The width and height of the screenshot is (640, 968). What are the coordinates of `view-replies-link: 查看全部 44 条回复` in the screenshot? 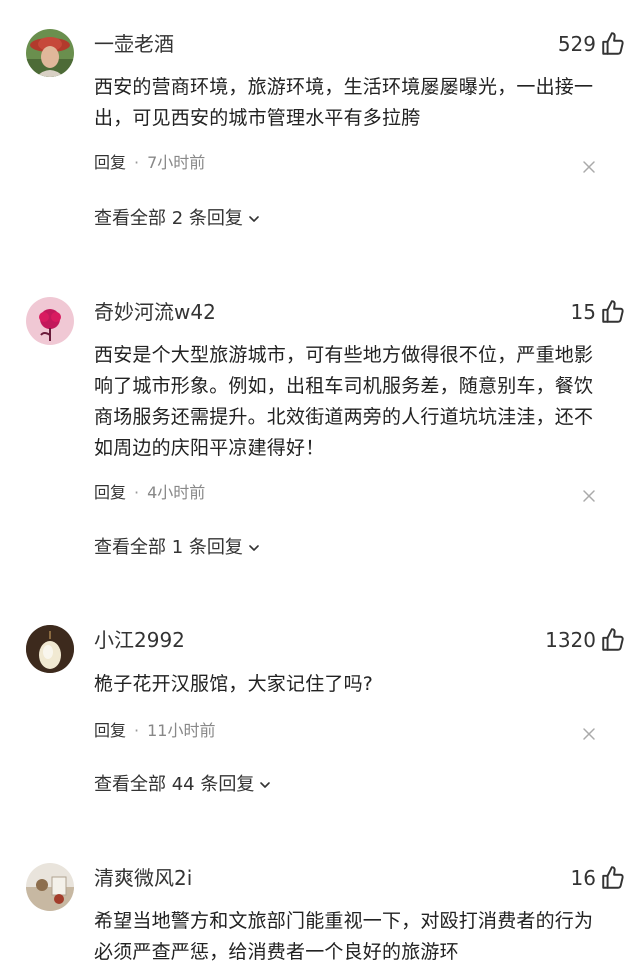 It's located at (183, 785).